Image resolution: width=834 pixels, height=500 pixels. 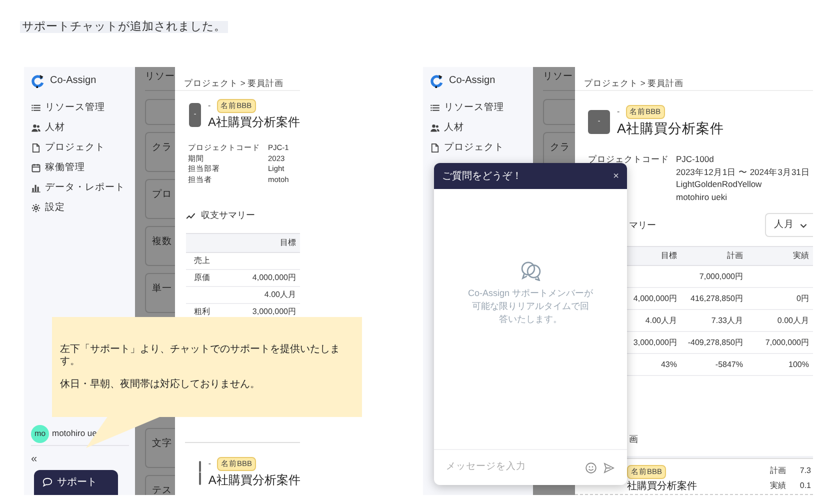 What do you see at coordinates (805, 471) in the screenshot?
I see `metric-value: 7.3` at bounding box center [805, 471].